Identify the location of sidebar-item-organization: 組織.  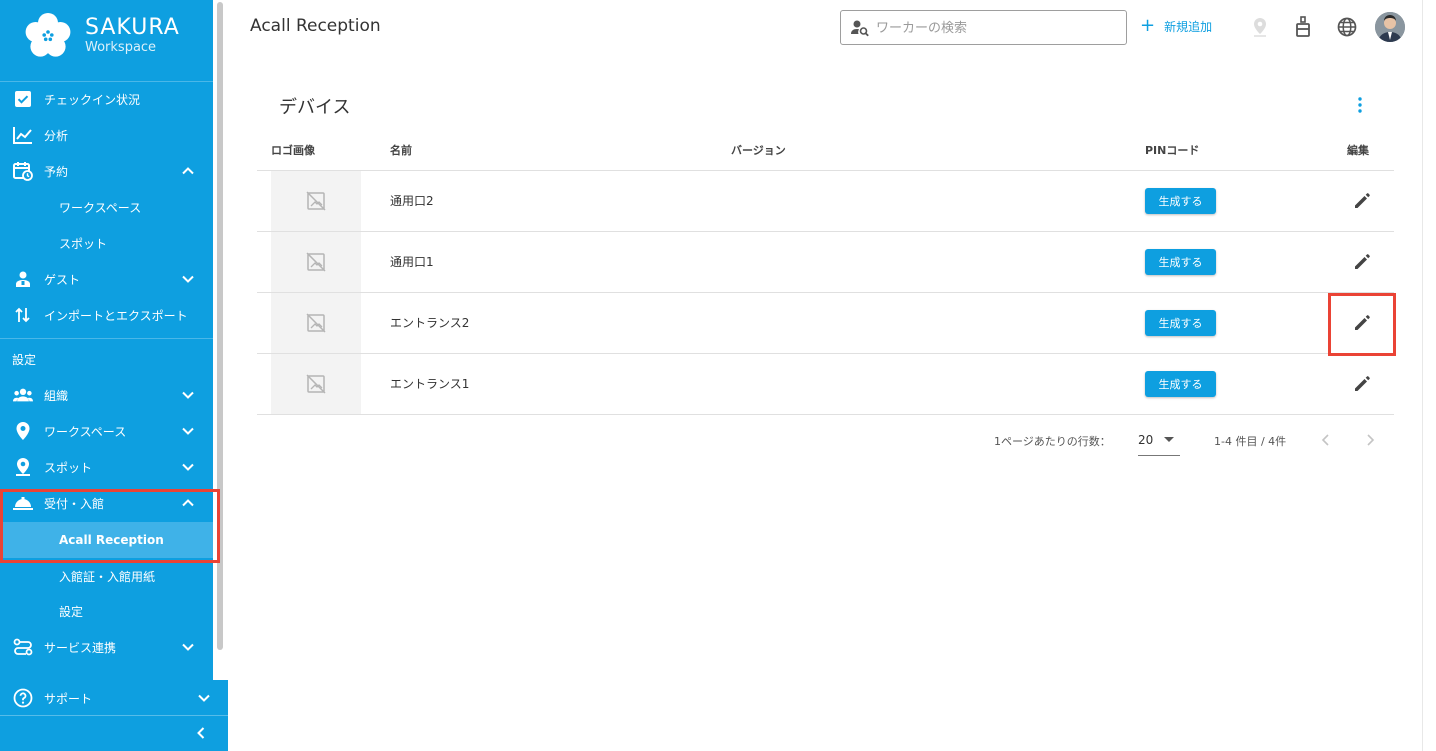
(106, 395).